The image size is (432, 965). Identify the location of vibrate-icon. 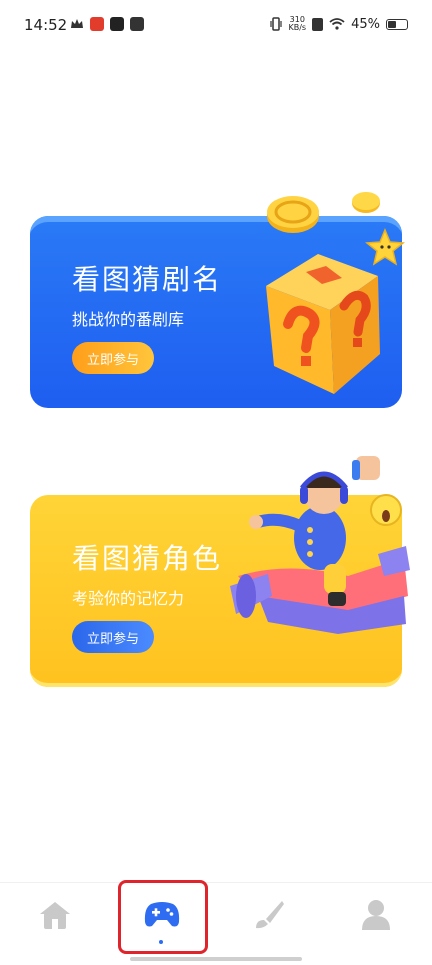
(276, 24).